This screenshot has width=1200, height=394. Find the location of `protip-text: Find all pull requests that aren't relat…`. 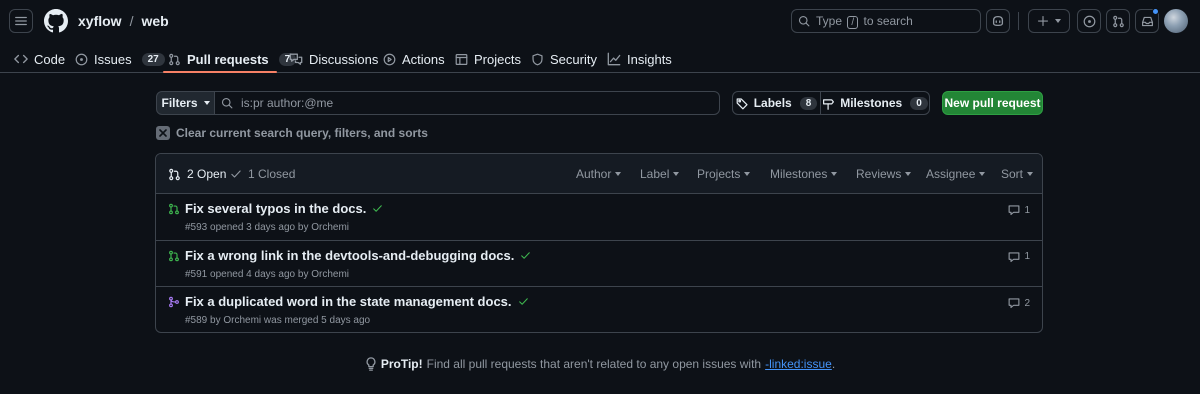

protip-text: Find all pull requests that aren't relat… is located at coordinates (594, 364).